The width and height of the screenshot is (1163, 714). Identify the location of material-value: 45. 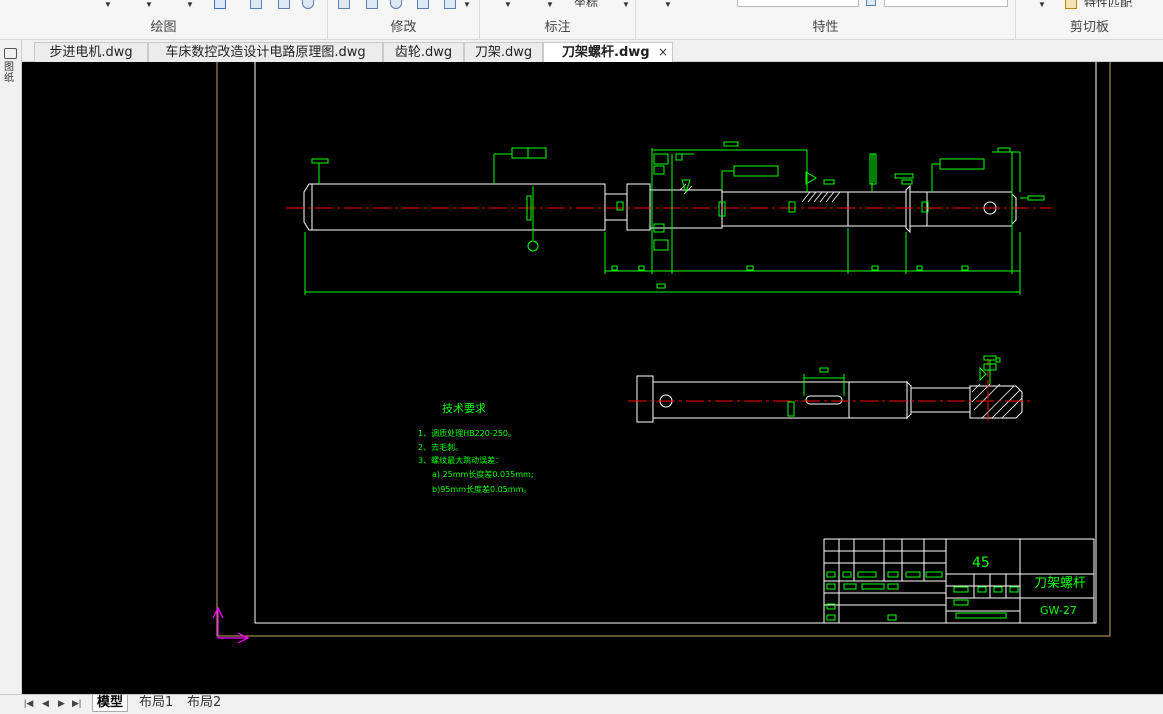
(981, 563).